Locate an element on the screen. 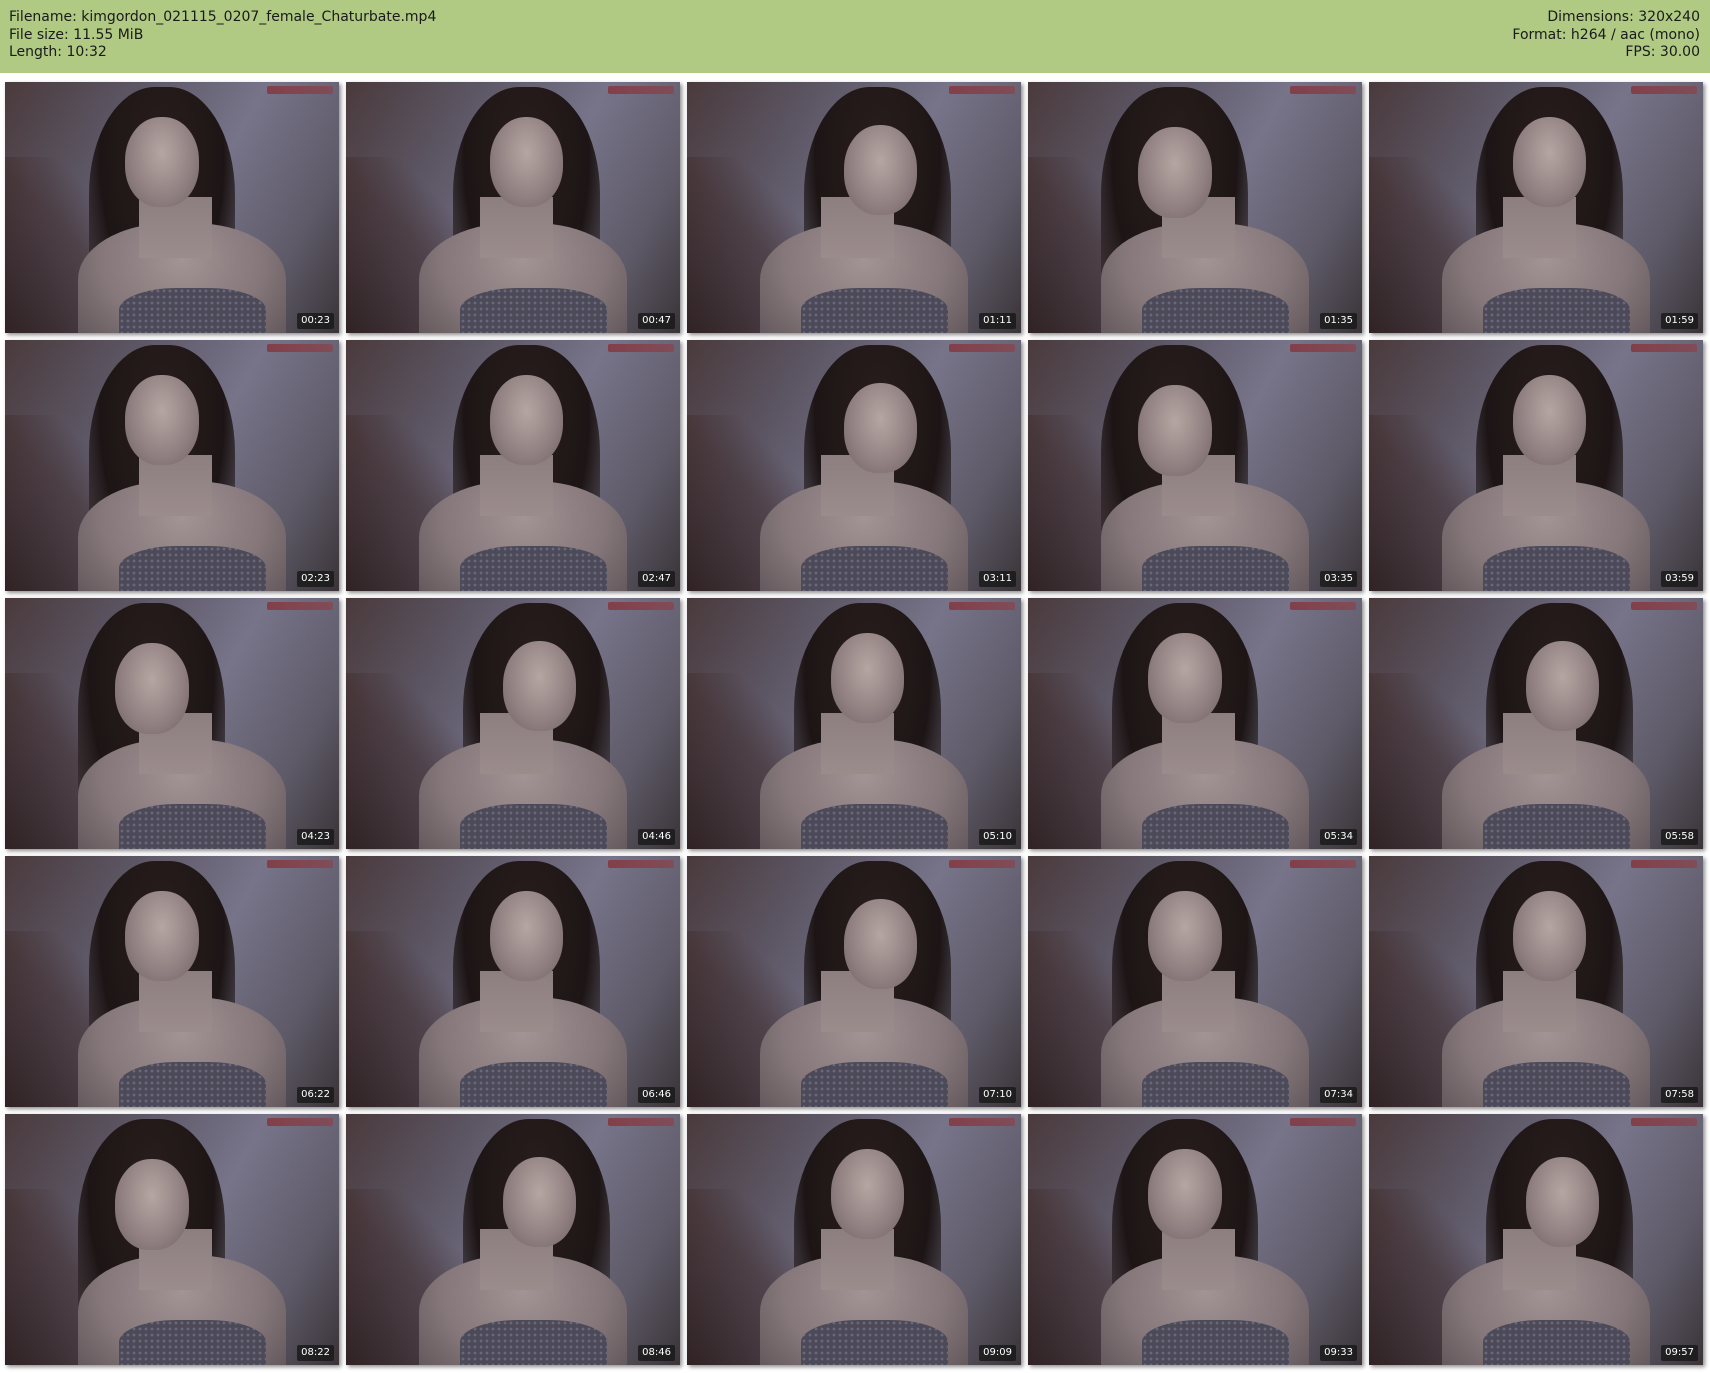  video-thumbnail: 04:23 is located at coordinates (172, 723).